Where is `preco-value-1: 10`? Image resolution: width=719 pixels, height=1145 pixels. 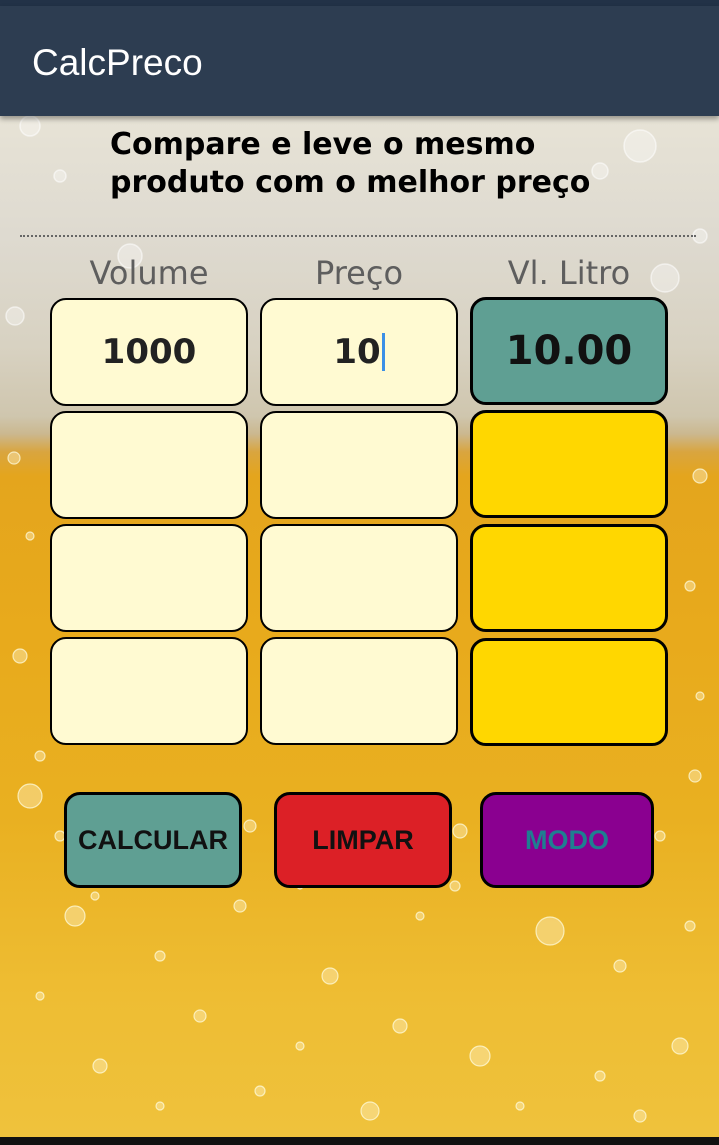
preco-value-1: 10 is located at coordinates (357, 352).